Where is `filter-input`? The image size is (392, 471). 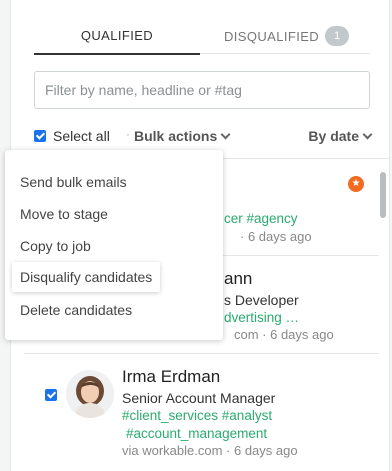
filter-input is located at coordinates (202, 90).